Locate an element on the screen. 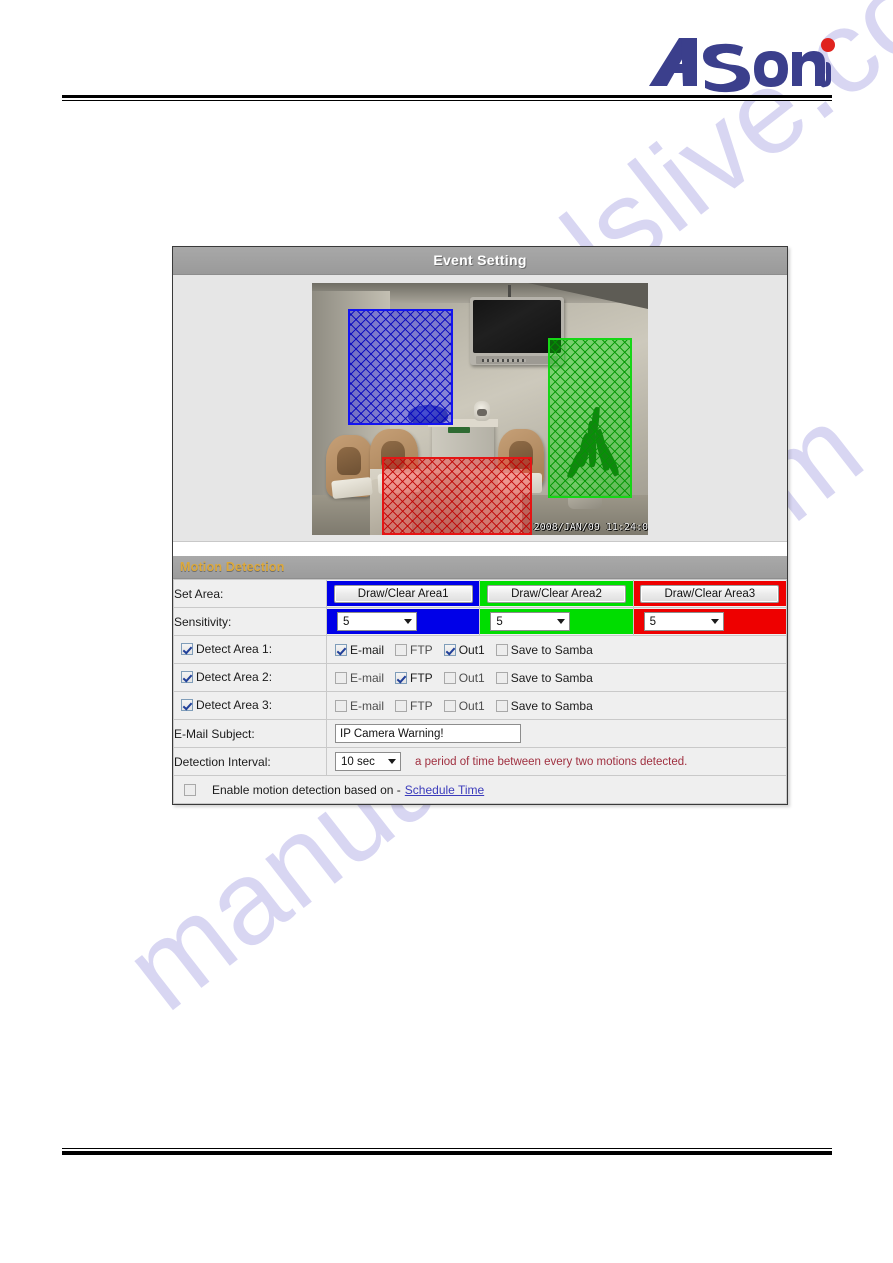  enable-schedule-checkbox is located at coordinates (191, 789).